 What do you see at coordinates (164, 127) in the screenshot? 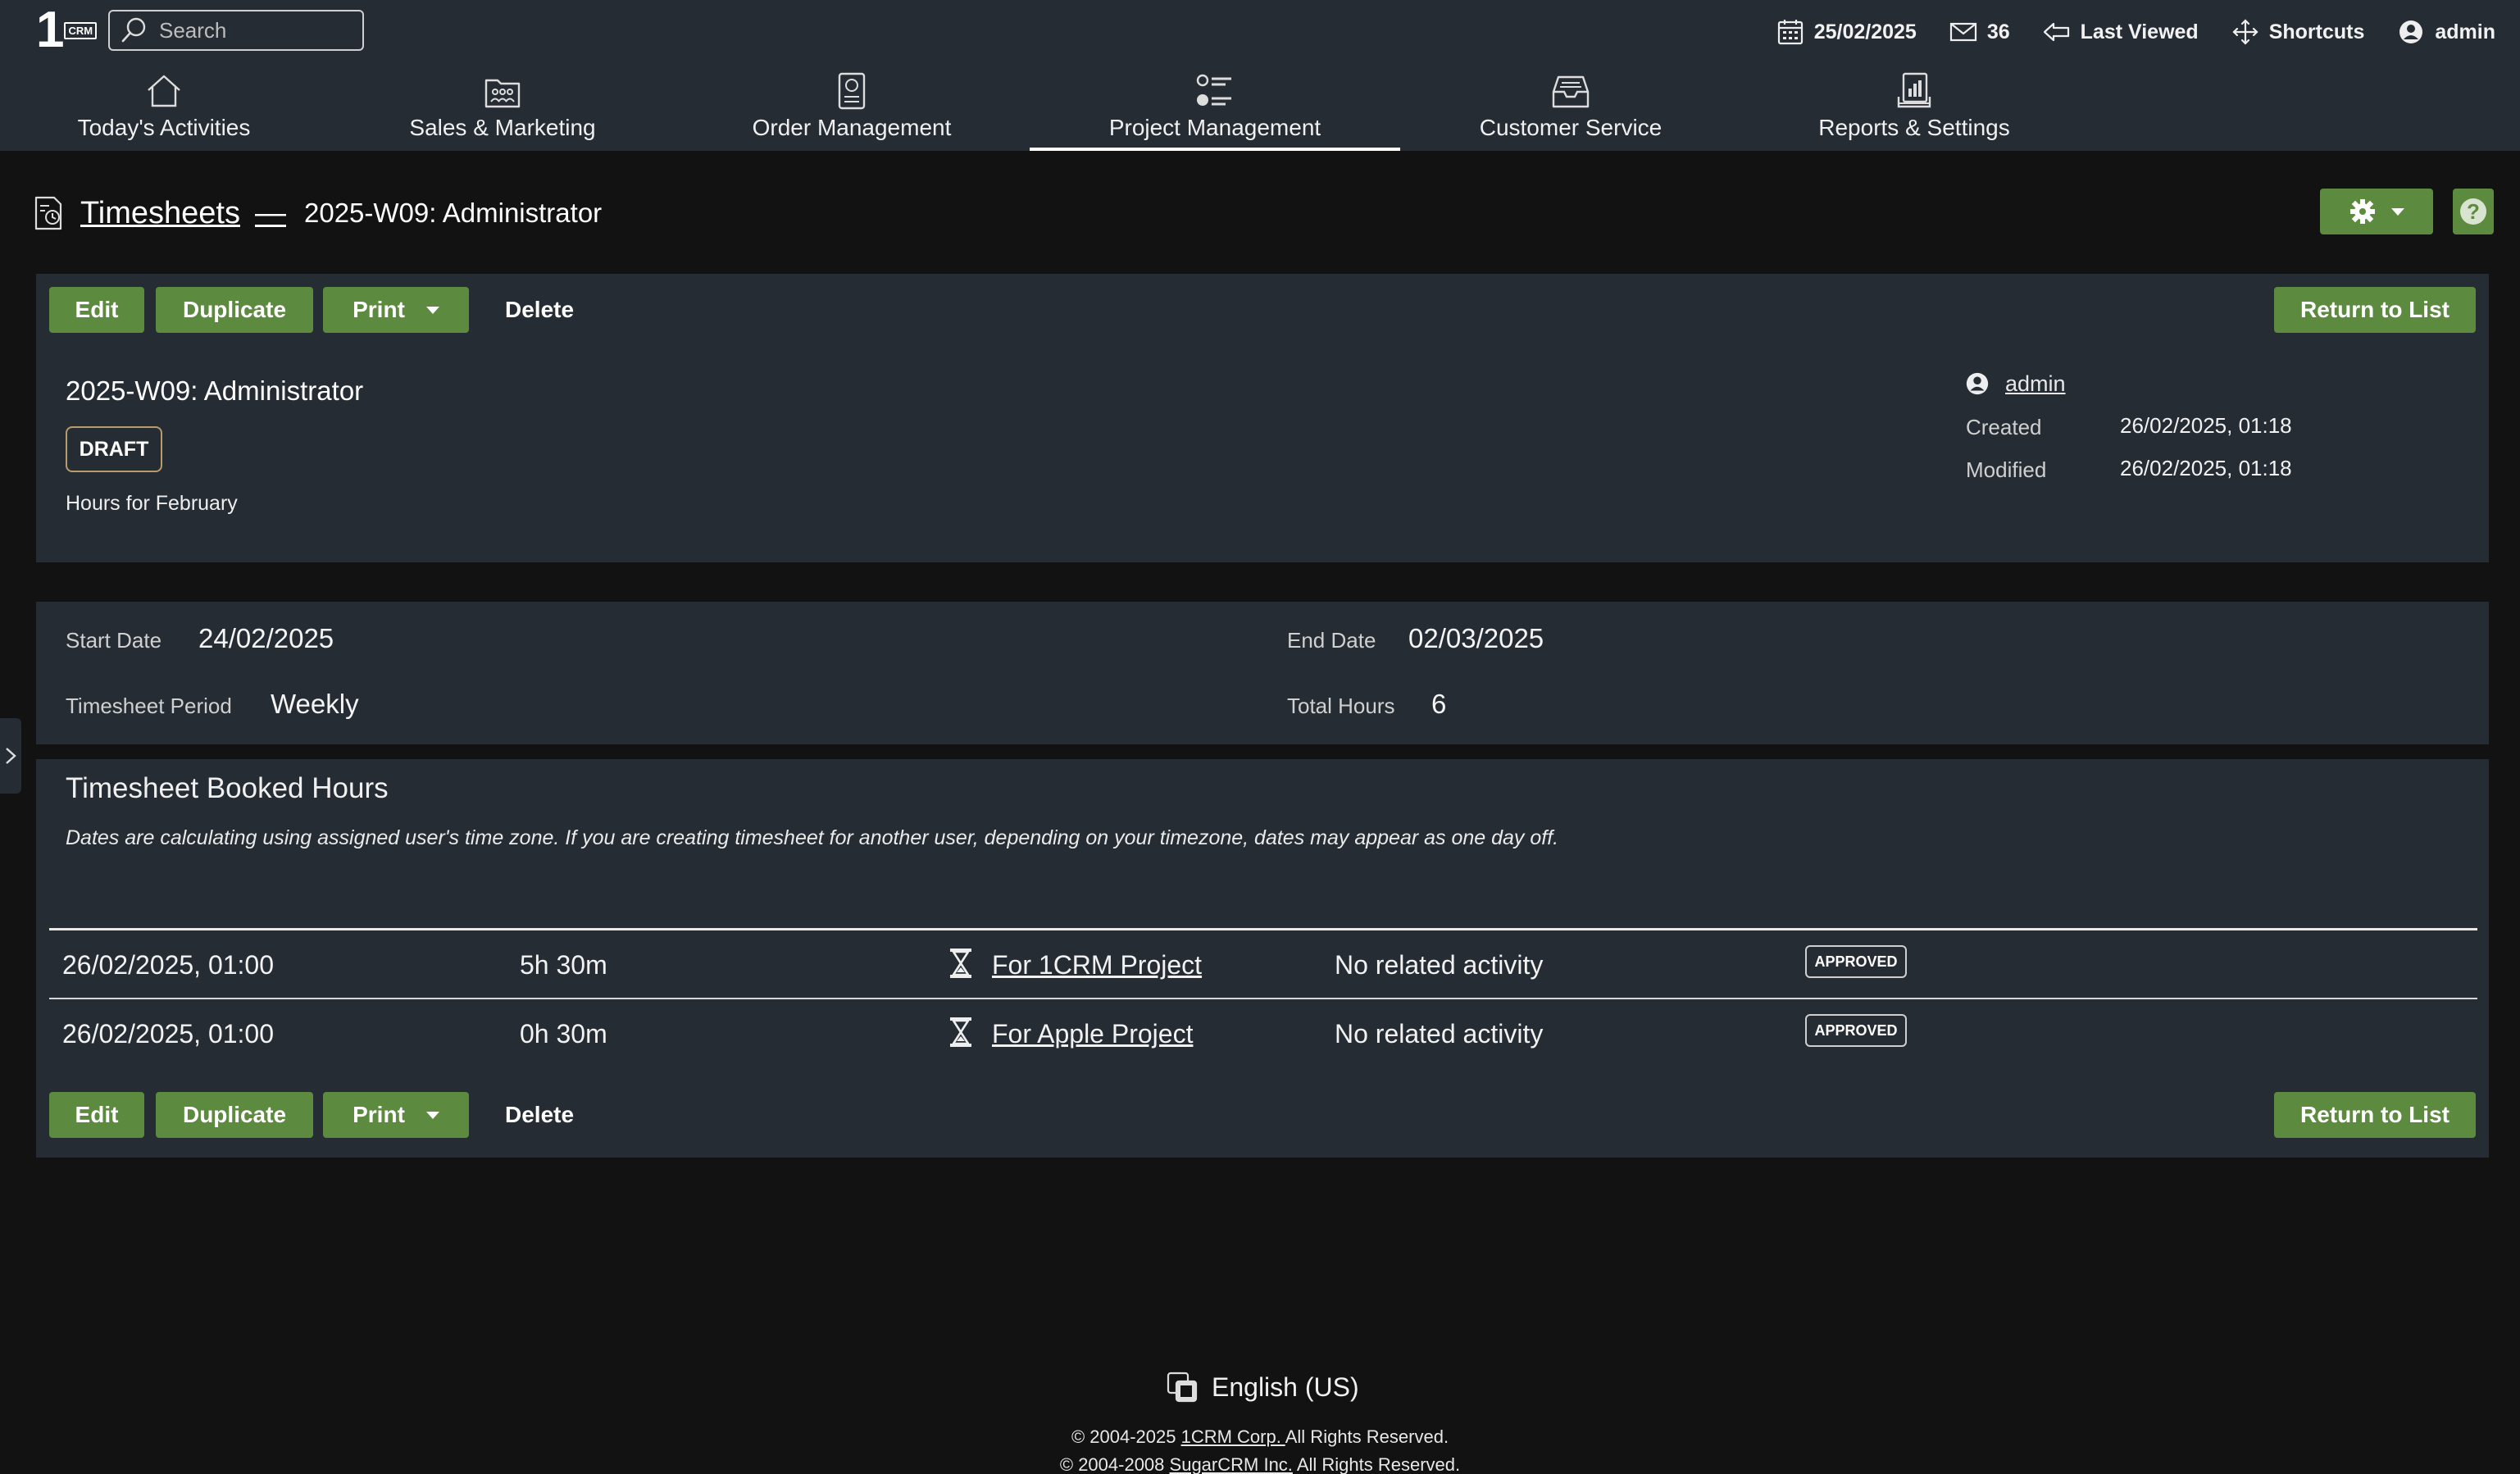
I see `nav-label: Today's Activities` at bounding box center [164, 127].